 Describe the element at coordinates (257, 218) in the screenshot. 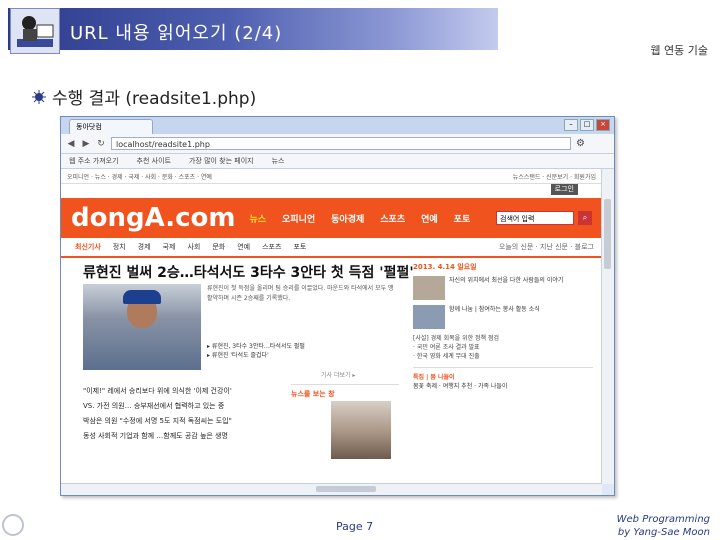

I see `nav-news: 뉴스` at that location.